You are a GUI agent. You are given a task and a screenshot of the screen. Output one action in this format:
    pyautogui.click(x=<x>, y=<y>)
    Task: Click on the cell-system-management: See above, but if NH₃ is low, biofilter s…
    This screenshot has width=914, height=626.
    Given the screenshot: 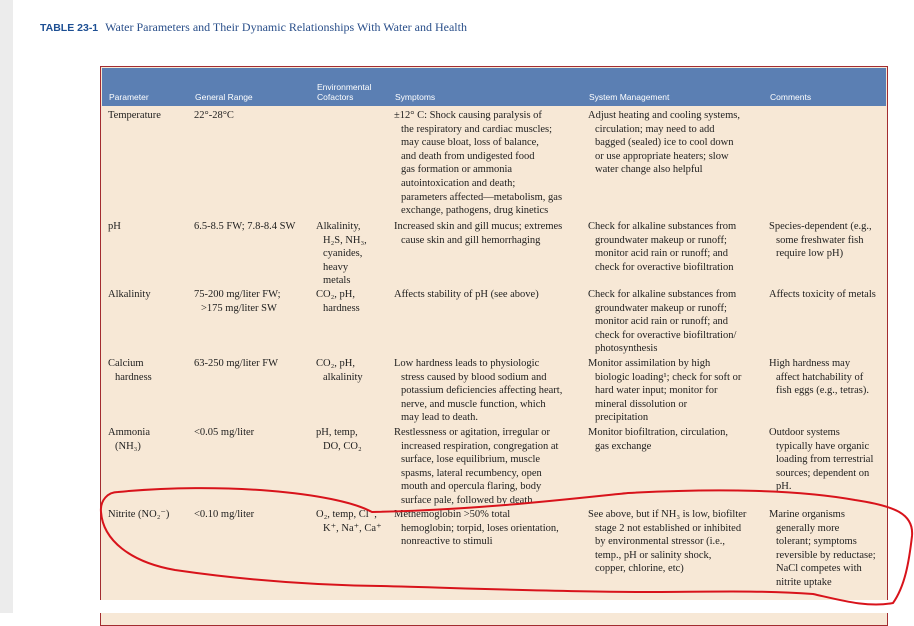 What is the action you would take?
    pyautogui.click(x=667, y=542)
    